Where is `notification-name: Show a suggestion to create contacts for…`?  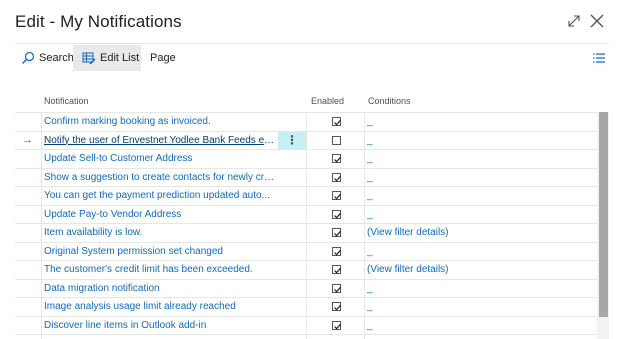 notification-name: Show a suggestion to create contacts for… is located at coordinates (160, 177).